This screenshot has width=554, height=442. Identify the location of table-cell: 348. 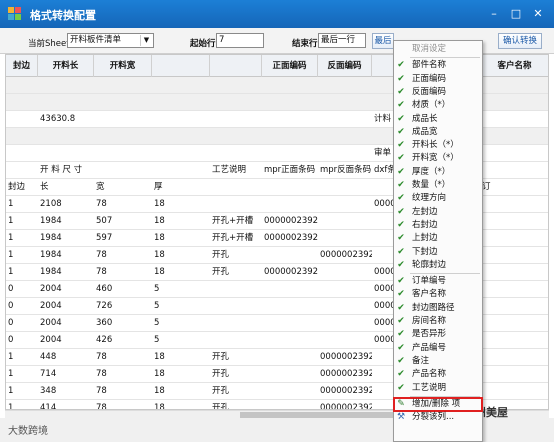
(67, 391).